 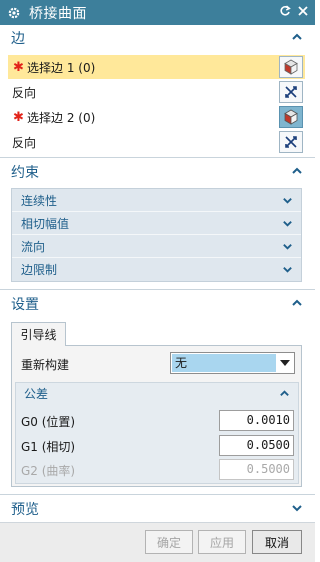 What do you see at coordinates (156, 269) in the screenshot?
I see `constraint-edge-limits: 边限制` at bounding box center [156, 269].